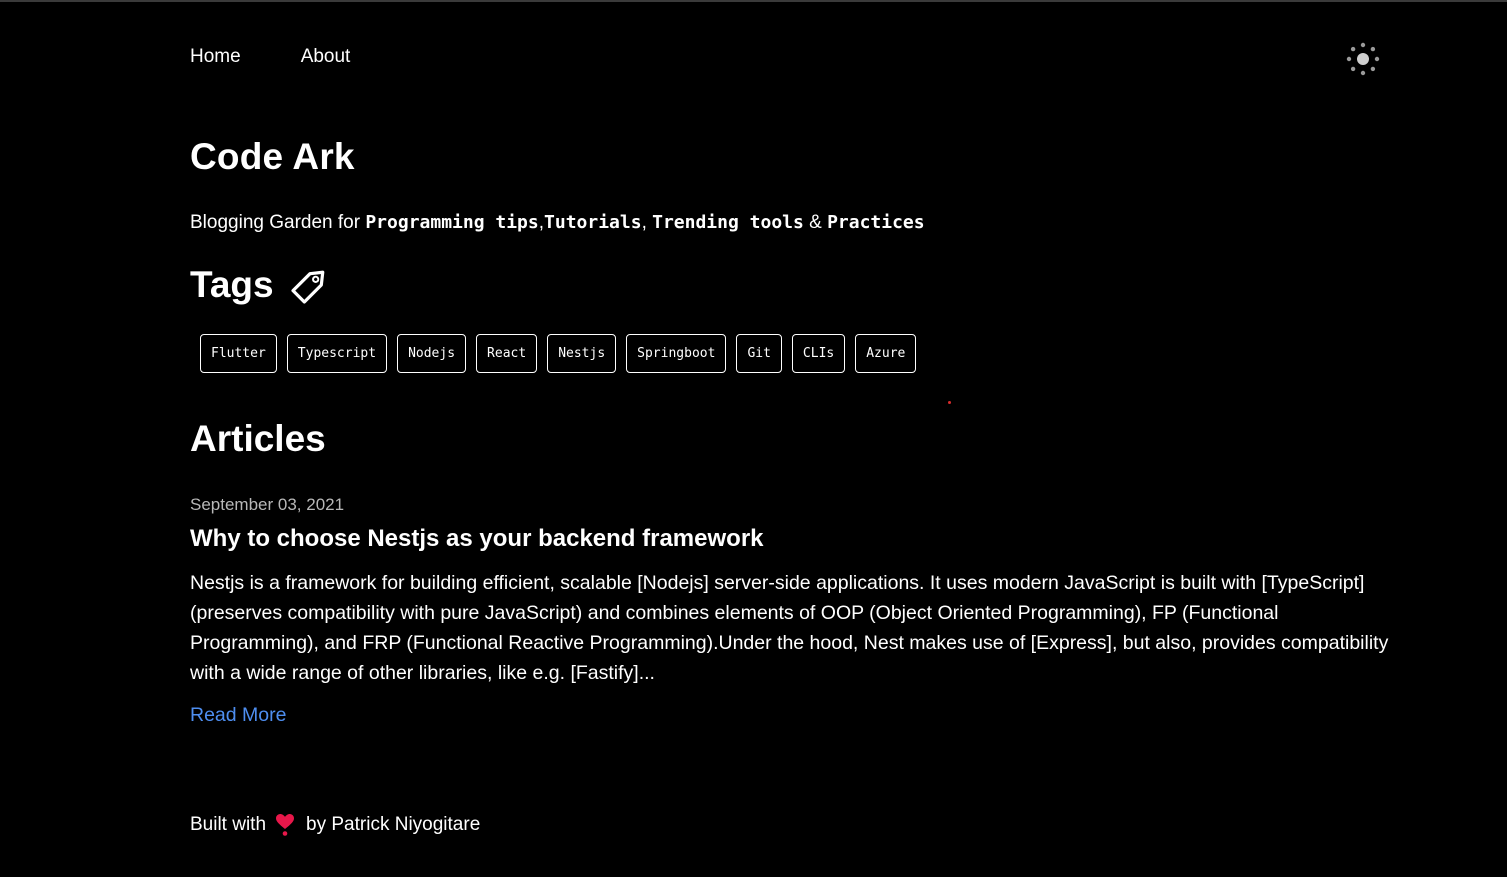 The width and height of the screenshot is (1507, 877). I want to click on tag-react: React, so click(507, 353).